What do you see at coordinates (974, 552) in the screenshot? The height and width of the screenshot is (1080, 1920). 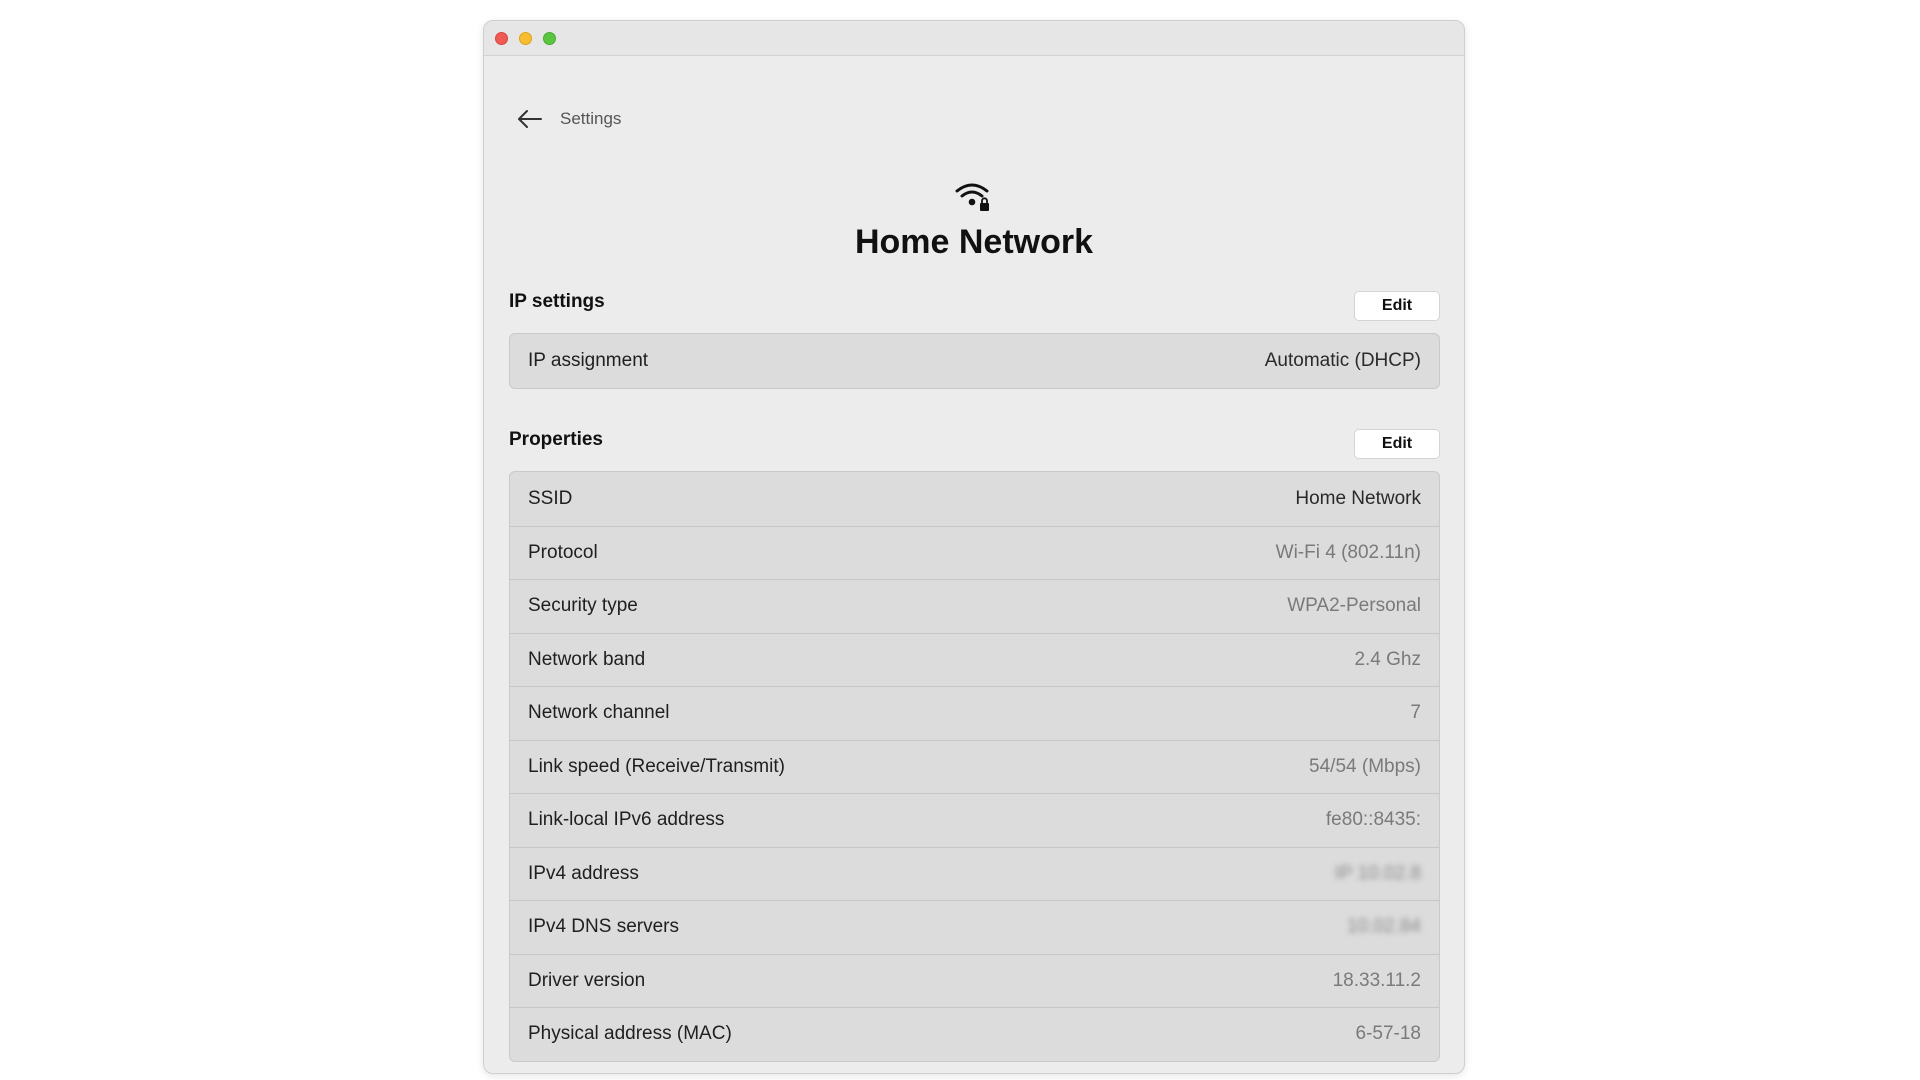 I see `list-item-protocol: Protocol Wi-Fi 4 (802.11n)` at bounding box center [974, 552].